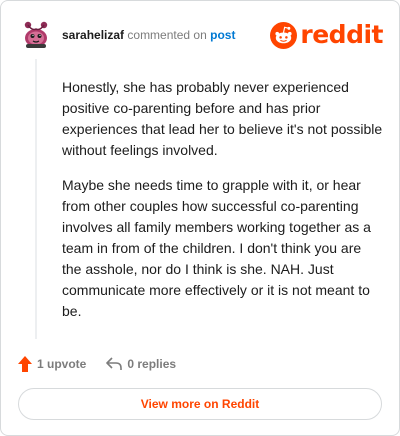 Image resolution: width=400 pixels, height=436 pixels. What do you see at coordinates (284, 35) in the screenshot?
I see `reddit-snoo-icon` at bounding box center [284, 35].